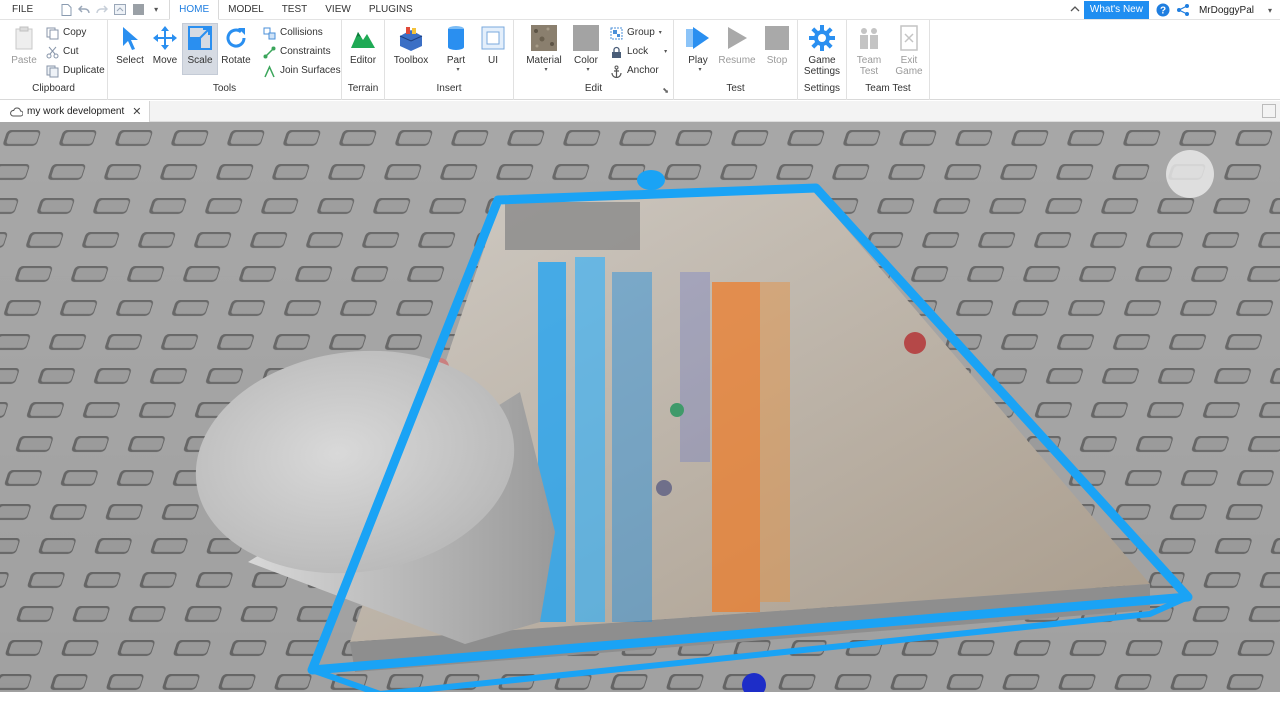  Describe the element at coordinates (544, 38) in the screenshot. I see `material-swatch-icon` at that location.